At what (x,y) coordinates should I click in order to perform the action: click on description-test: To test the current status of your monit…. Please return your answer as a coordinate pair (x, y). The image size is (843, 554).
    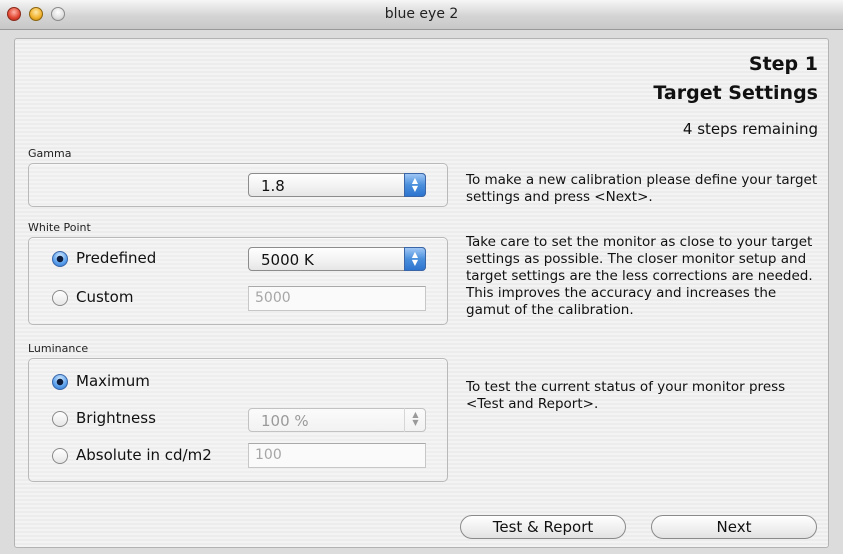
    Looking at the image, I should click on (626, 395).